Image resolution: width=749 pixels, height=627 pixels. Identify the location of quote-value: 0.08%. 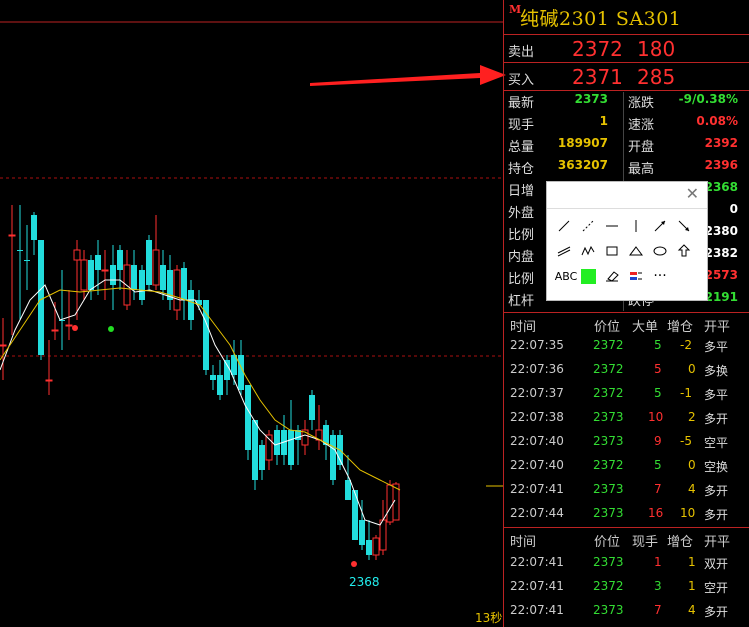
(717, 121).